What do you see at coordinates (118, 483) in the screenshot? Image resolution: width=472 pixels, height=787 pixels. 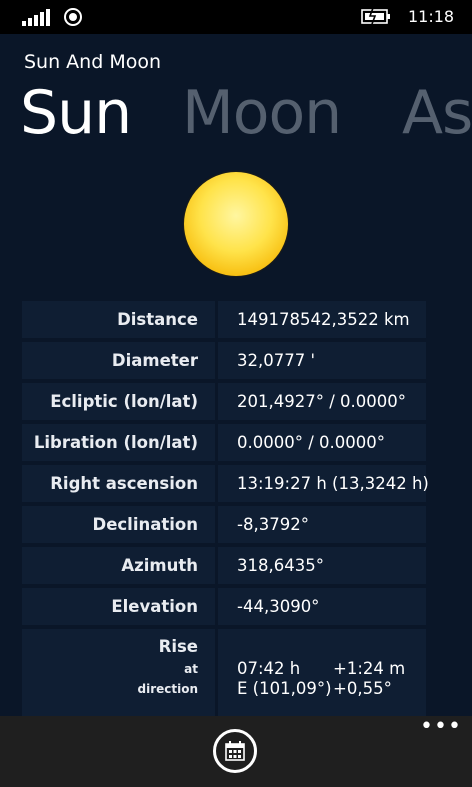 I see `row-label: Right ascension` at bounding box center [118, 483].